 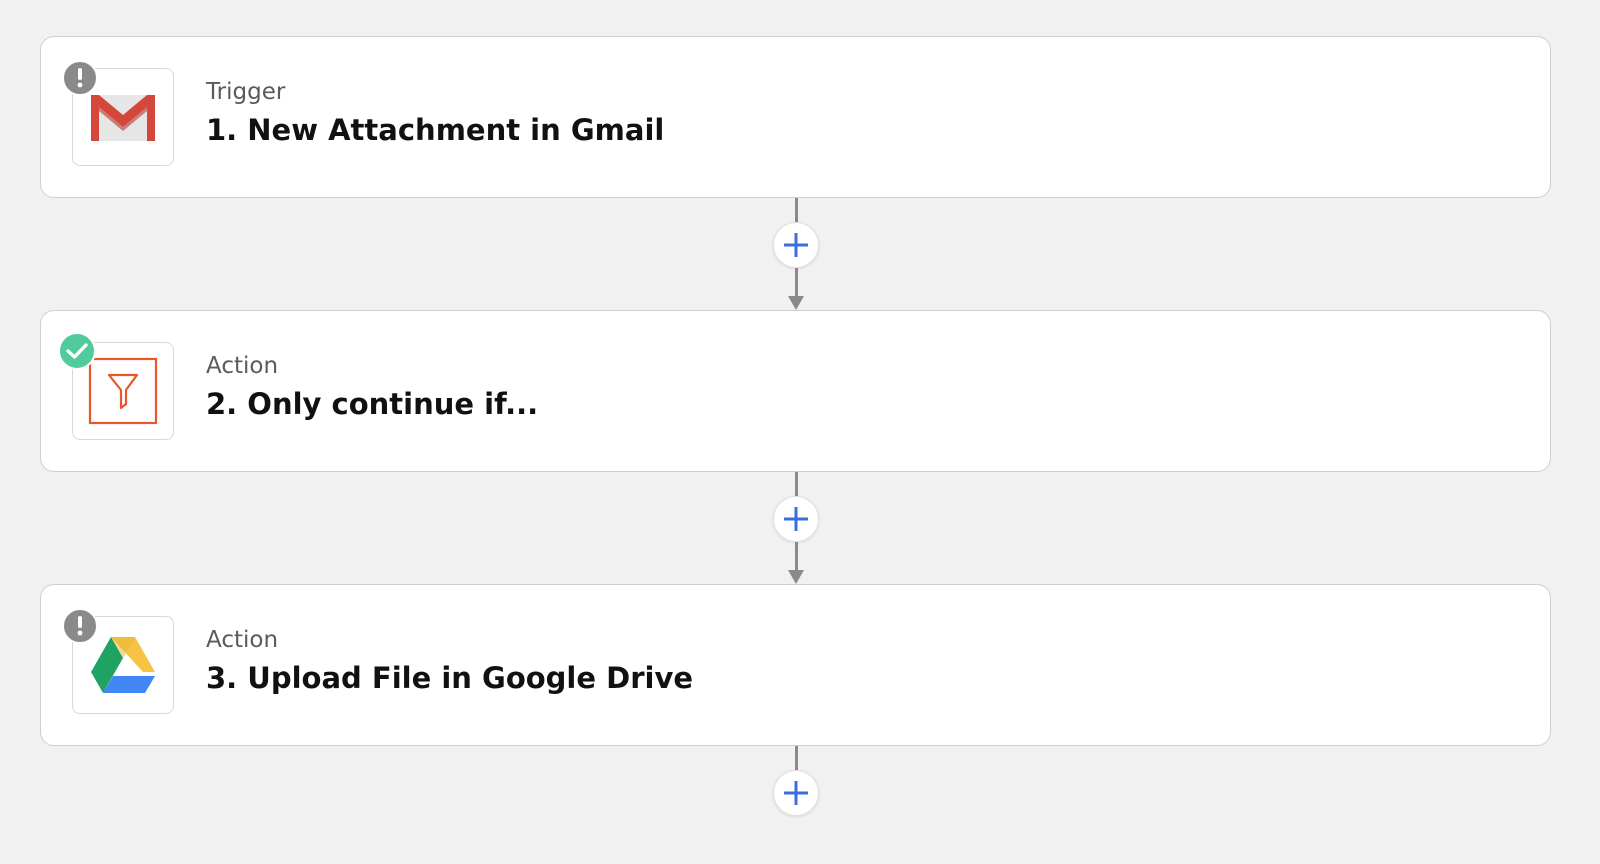 I want to click on step-title: 3. Upload File in Google Drive, so click(x=450, y=678).